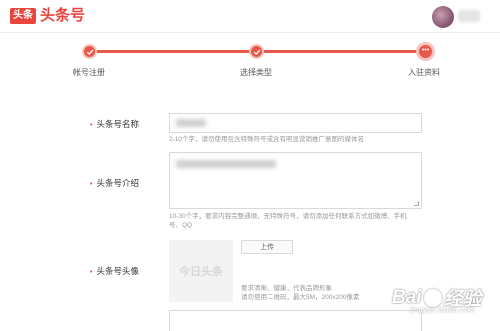  I want to click on step-2-label: 选择类型, so click(256, 72).